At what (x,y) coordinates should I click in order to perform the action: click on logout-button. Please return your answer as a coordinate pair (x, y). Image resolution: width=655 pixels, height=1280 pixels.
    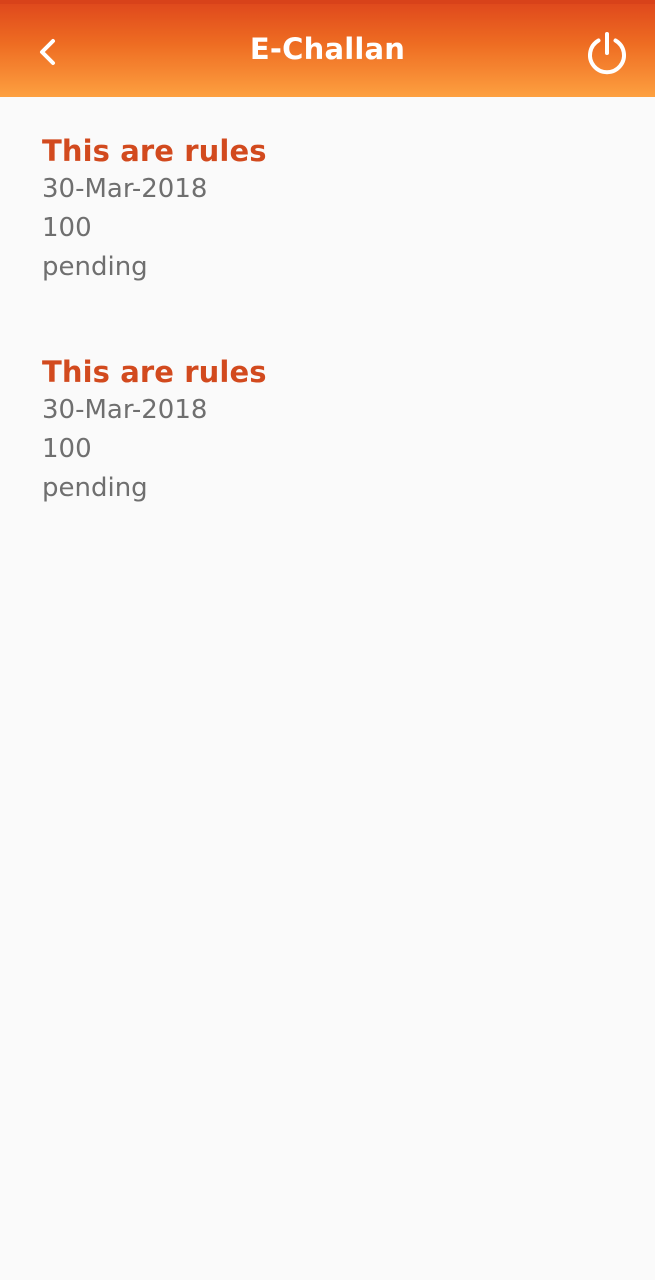
    Looking at the image, I should click on (607, 53).